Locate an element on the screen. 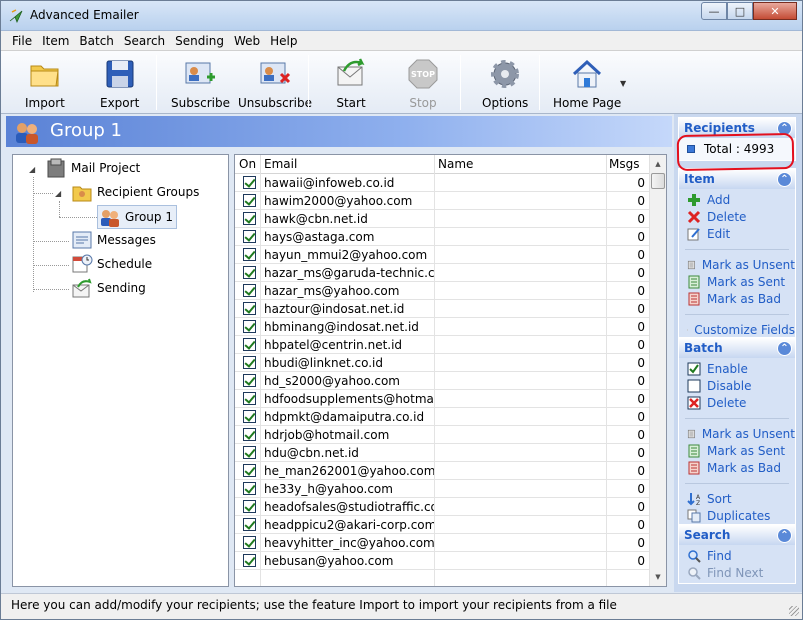 Image resolution: width=803 pixels, height=620 pixels. item-add-link: Add is located at coordinates (737, 199).